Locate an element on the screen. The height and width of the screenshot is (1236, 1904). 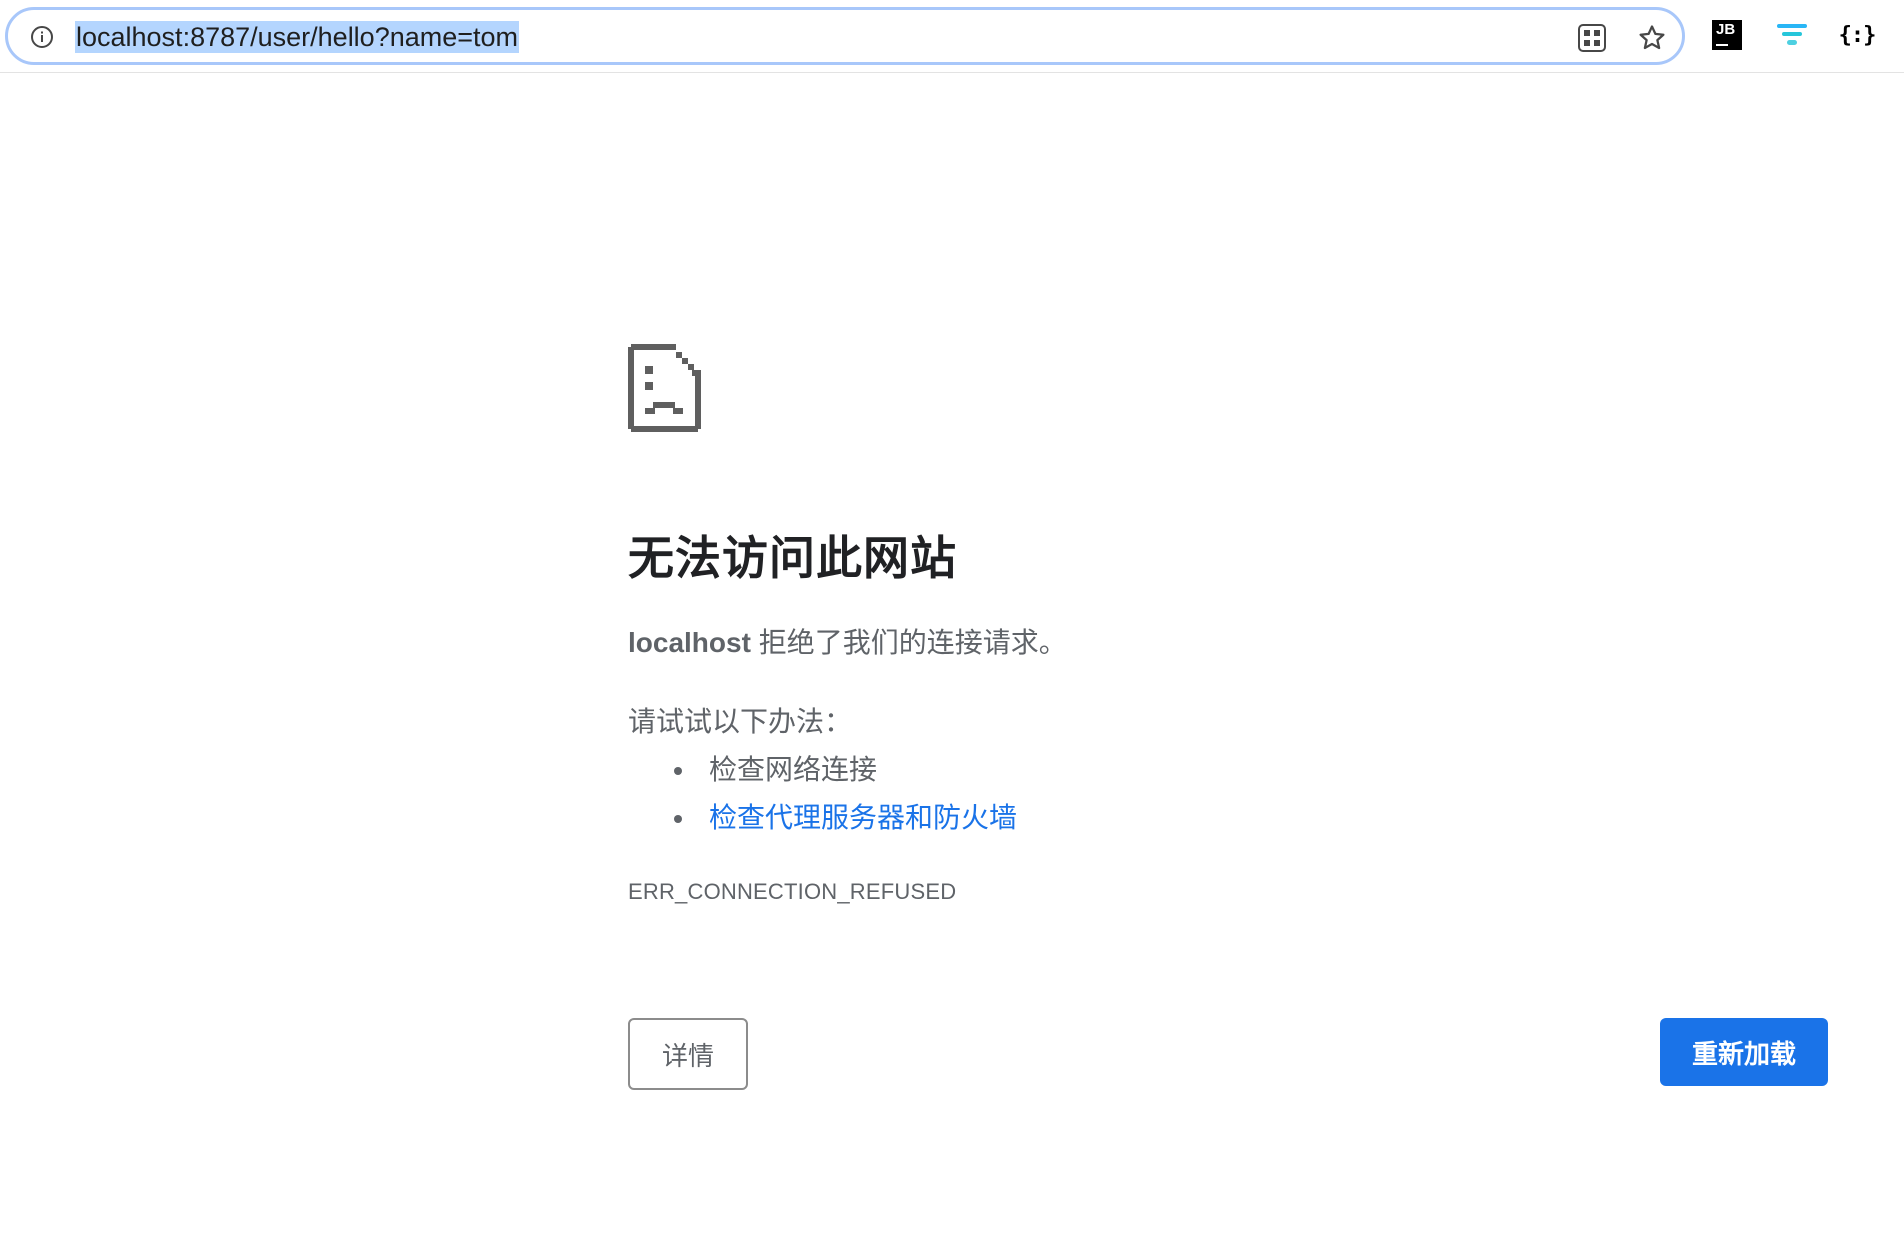
star-icon is located at coordinates (1652, 38).